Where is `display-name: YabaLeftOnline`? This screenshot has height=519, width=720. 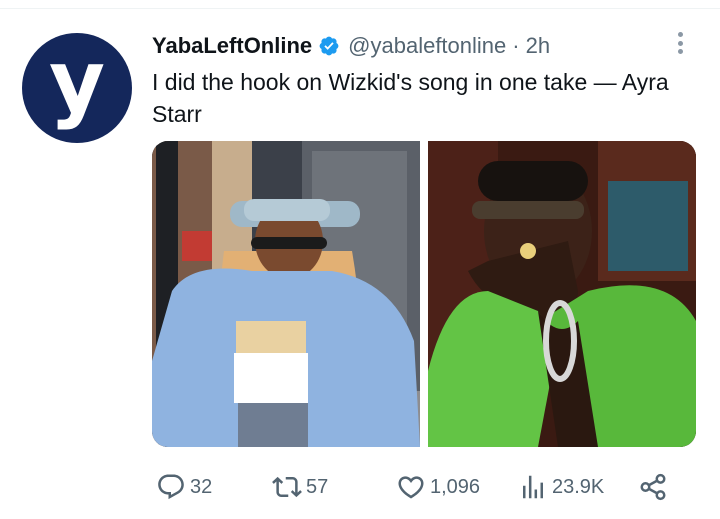
display-name: YabaLeftOnline is located at coordinates (232, 46).